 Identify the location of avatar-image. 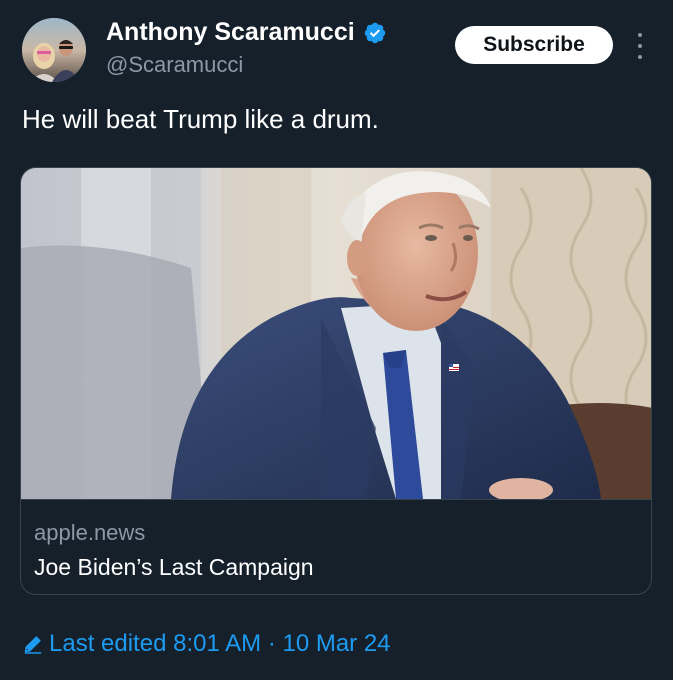
(54, 50).